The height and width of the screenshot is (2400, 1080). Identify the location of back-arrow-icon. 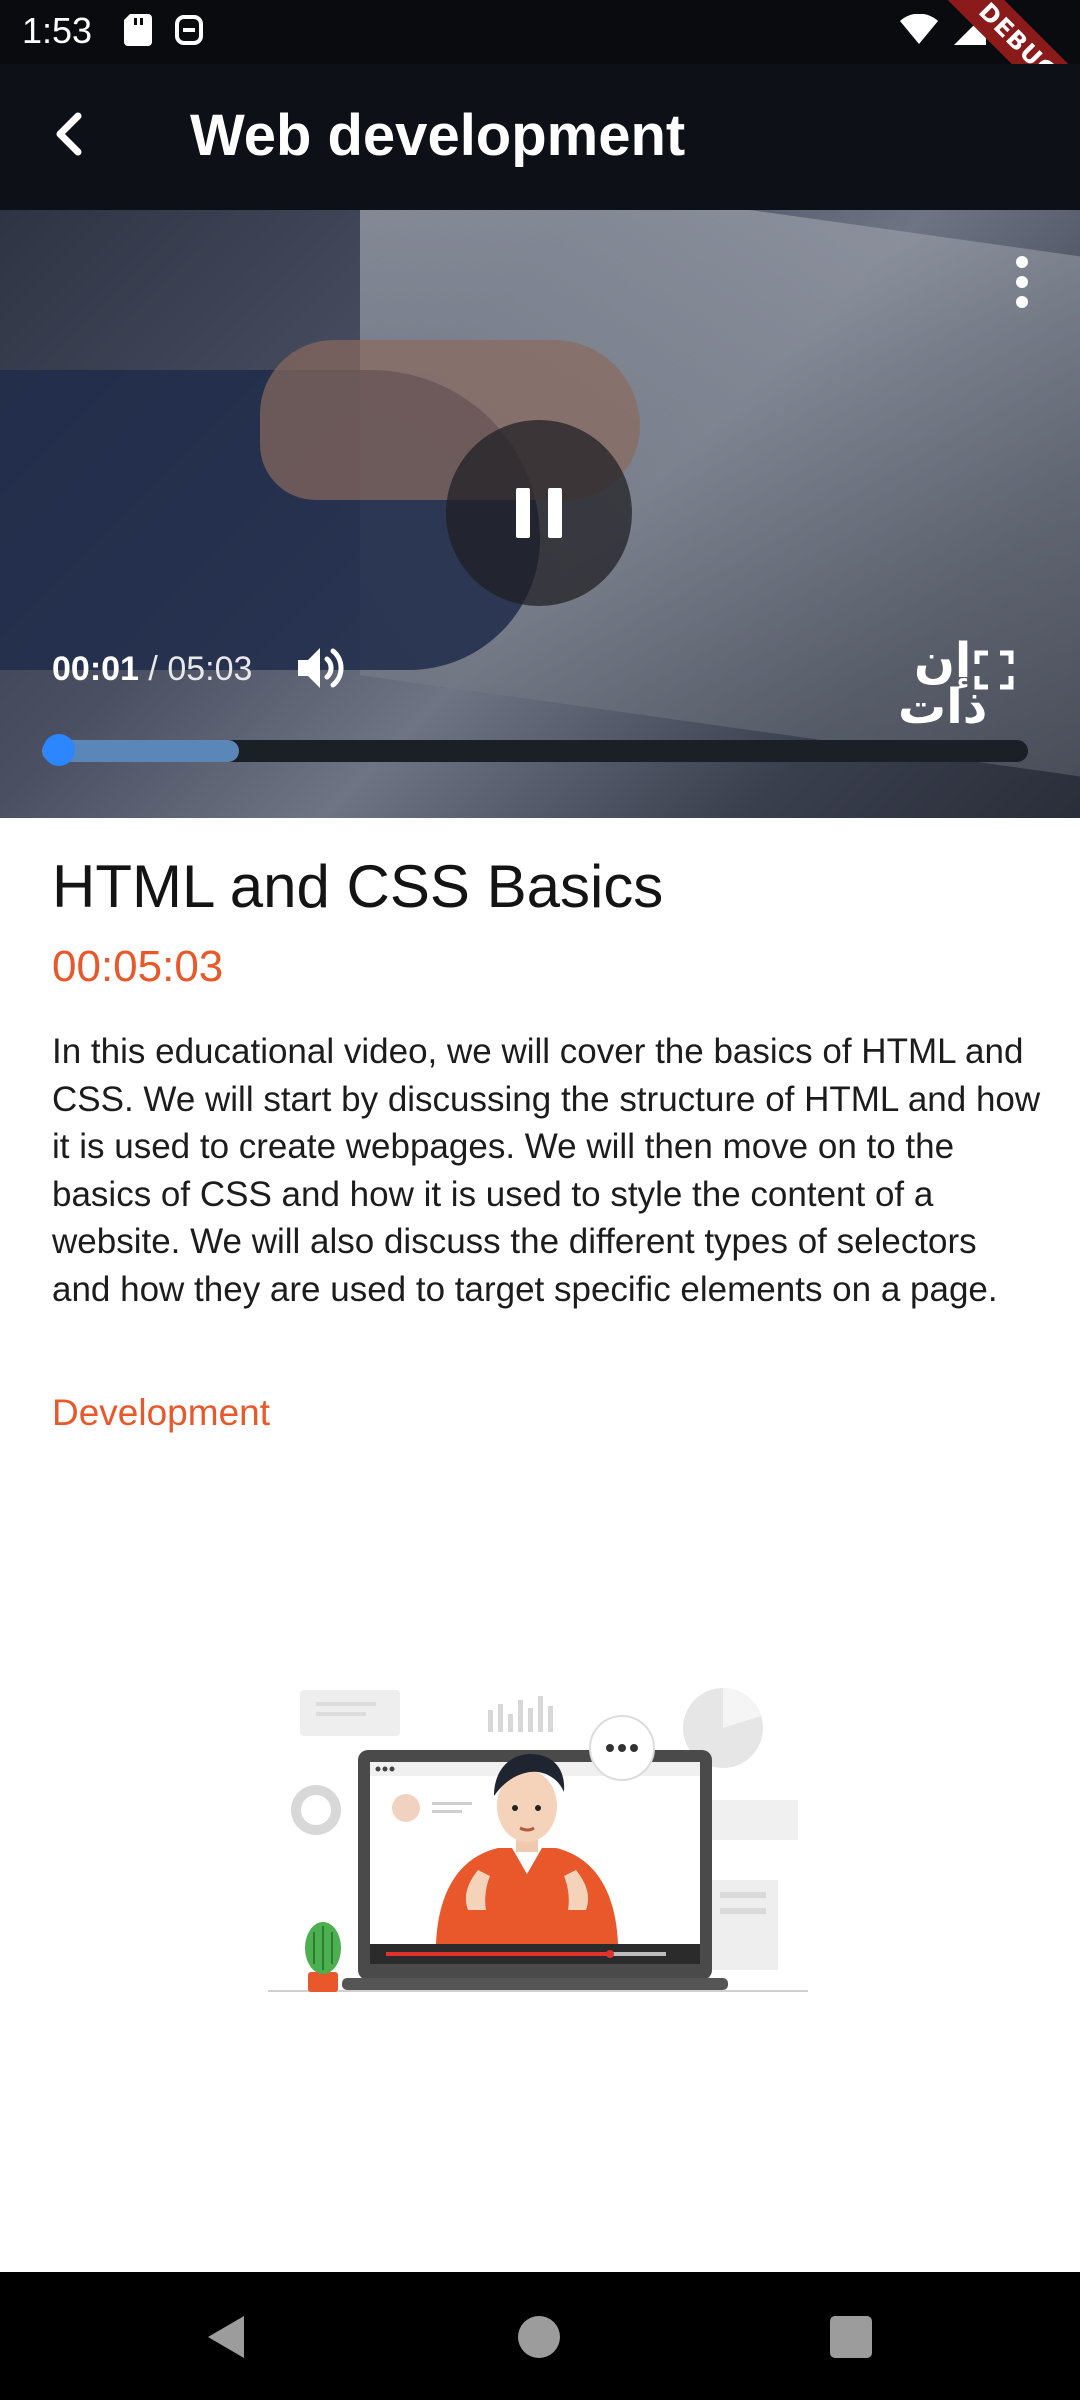
(72, 134).